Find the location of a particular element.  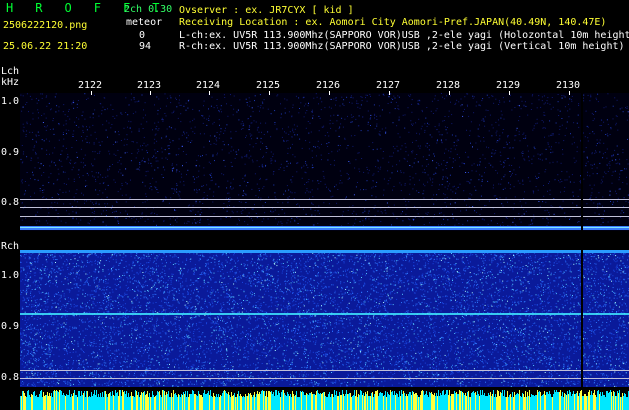

rch-top-band is located at coordinates (324, 251).